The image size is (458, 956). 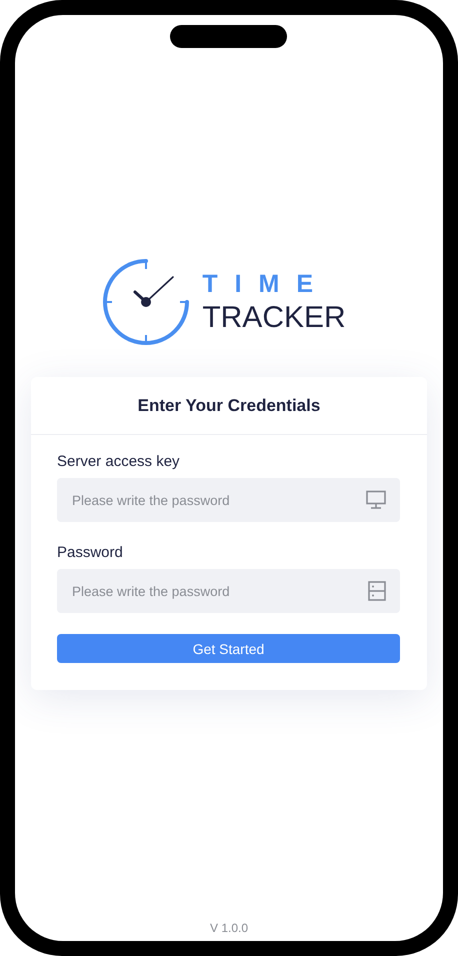 What do you see at coordinates (274, 317) in the screenshot?
I see `logo-subtitle: TRACKER` at bounding box center [274, 317].